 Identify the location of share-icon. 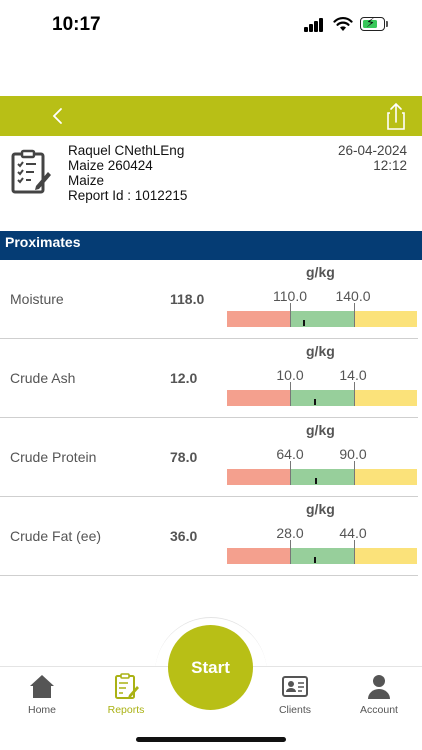
(396, 116).